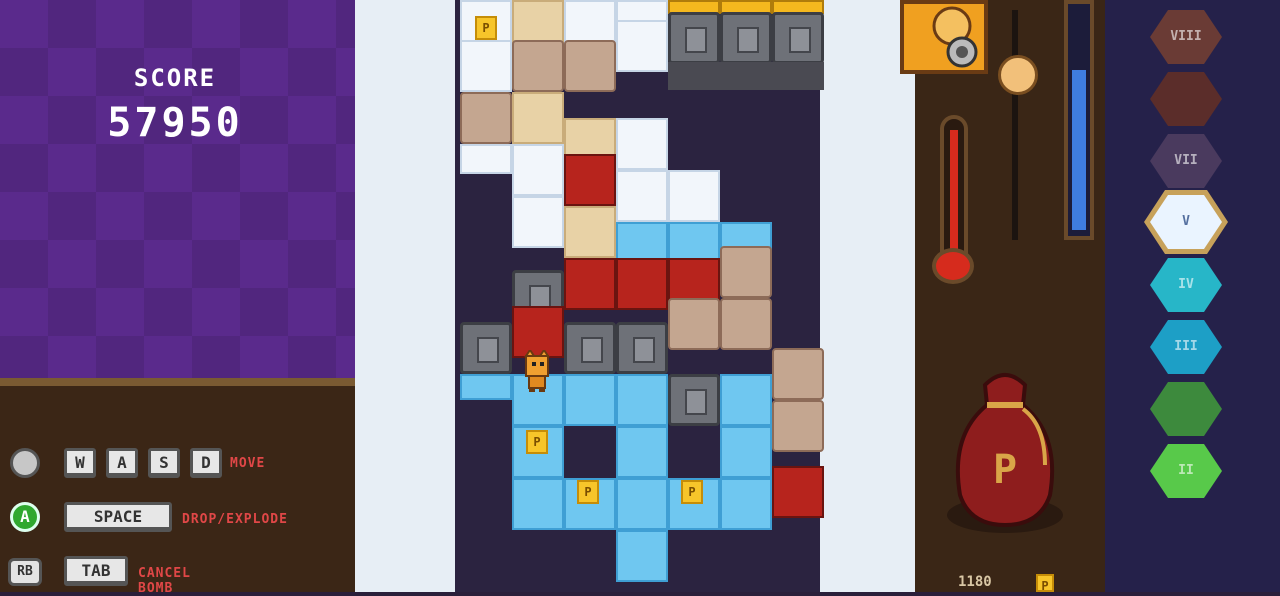 The width and height of the screenshot is (1280, 596). What do you see at coordinates (1186, 161) in the screenshot?
I see `depth-level-7: VII` at bounding box center [1186, 161].